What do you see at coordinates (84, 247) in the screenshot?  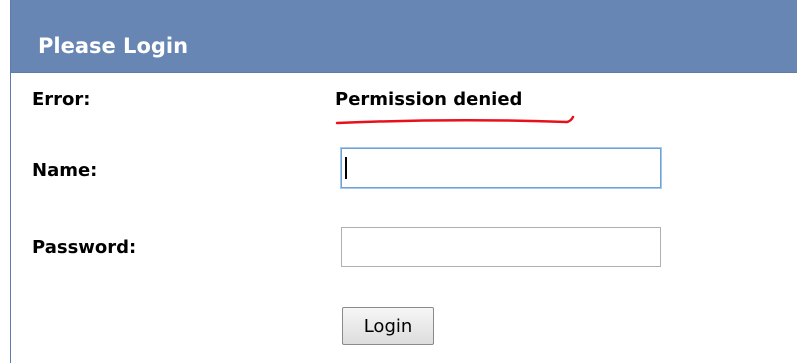 I see `password-label: Password:` at bounding box center [84, 247].